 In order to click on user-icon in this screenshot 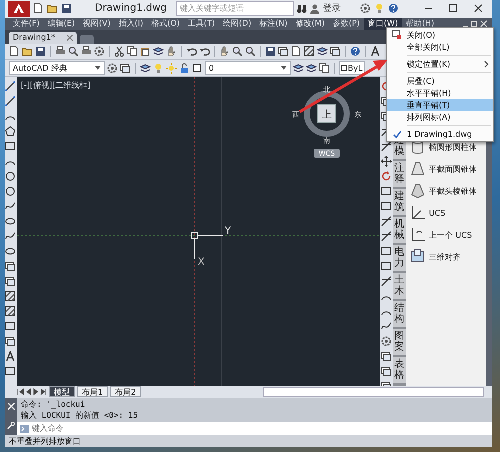, I will do `click(315, 9)`.